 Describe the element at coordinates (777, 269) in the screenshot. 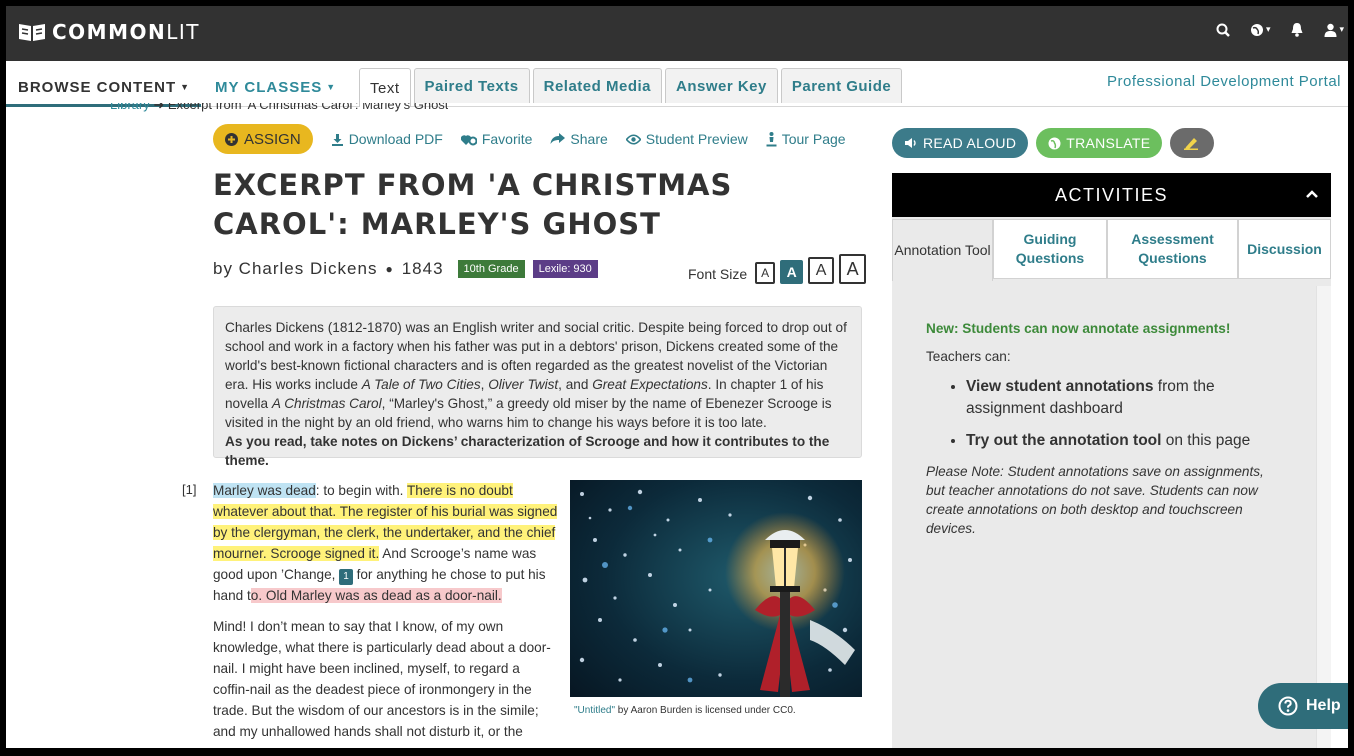

I see `font-size-control: Font Size A A A A` at that location.